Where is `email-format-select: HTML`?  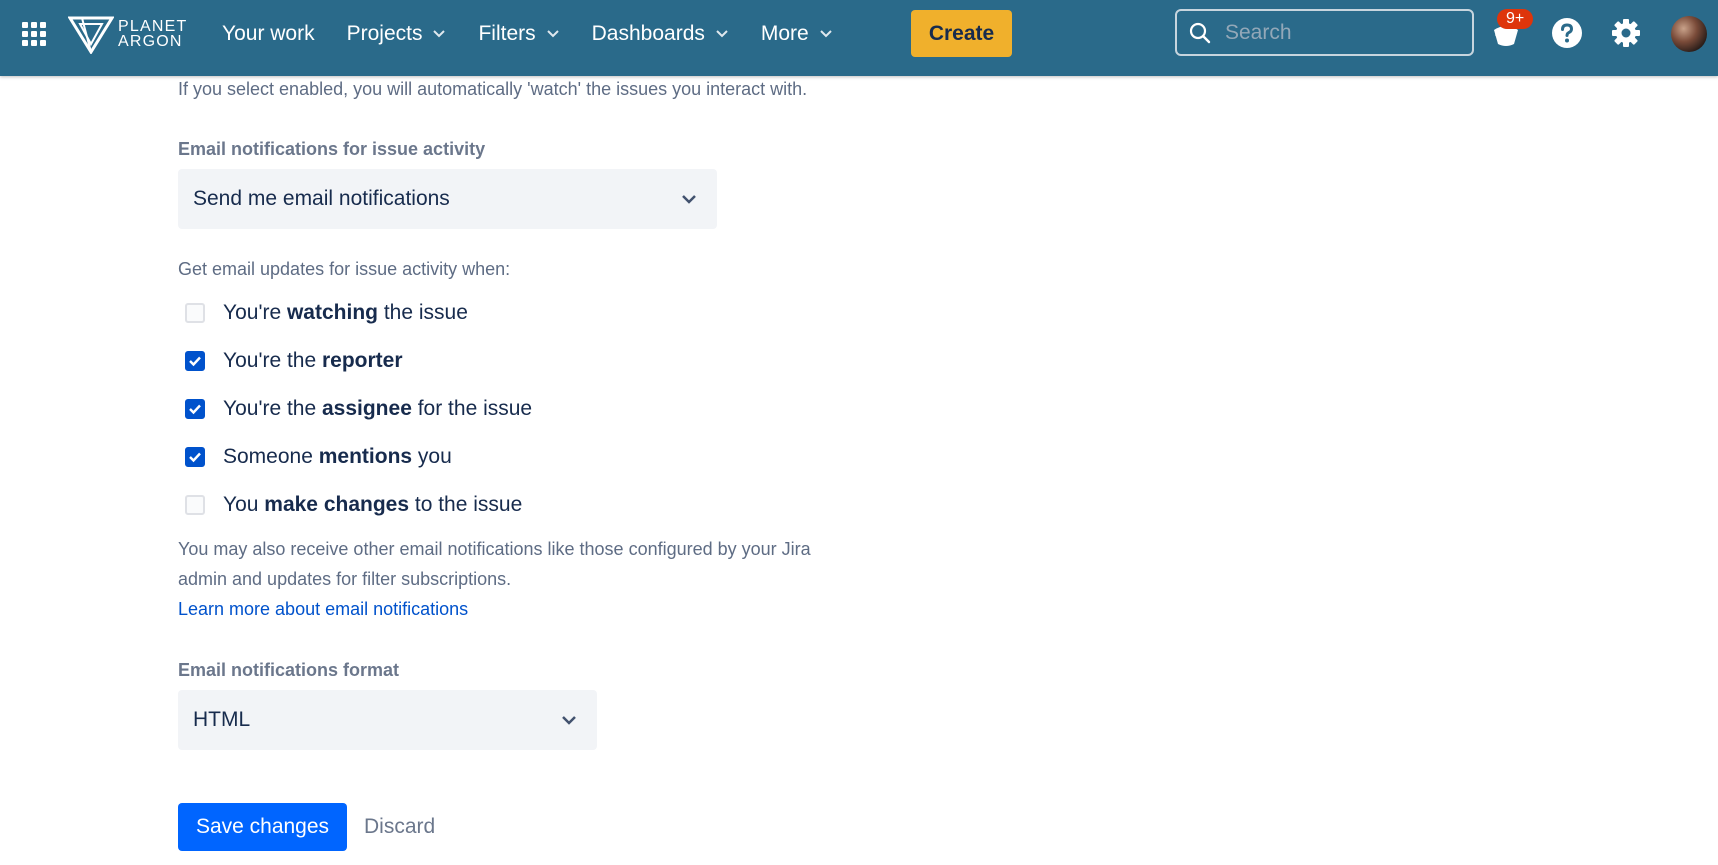
email-format-select: HTML is located at coordinates (387, 720).